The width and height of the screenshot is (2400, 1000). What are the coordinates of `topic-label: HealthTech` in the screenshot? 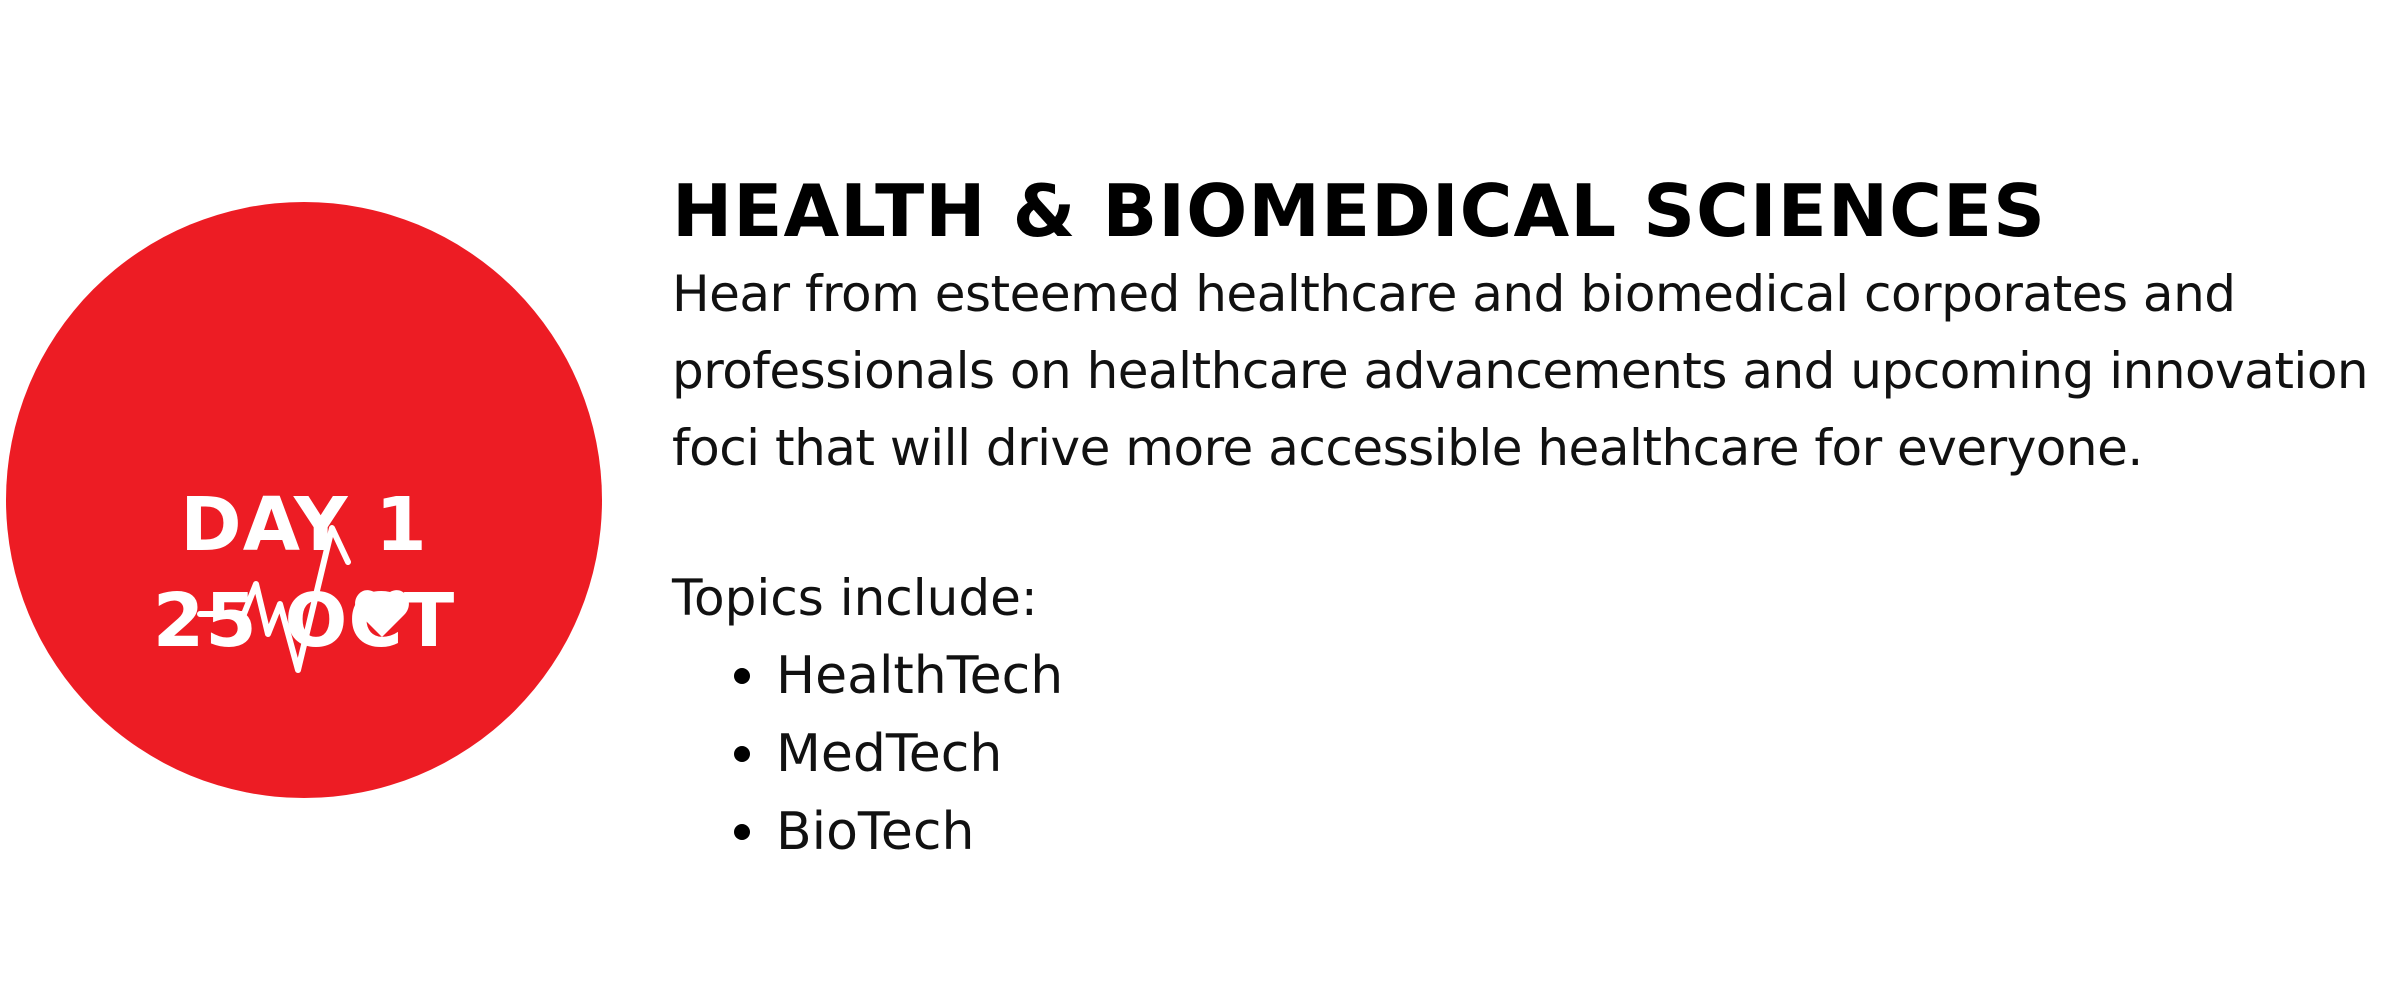 It's located at (920, 676).